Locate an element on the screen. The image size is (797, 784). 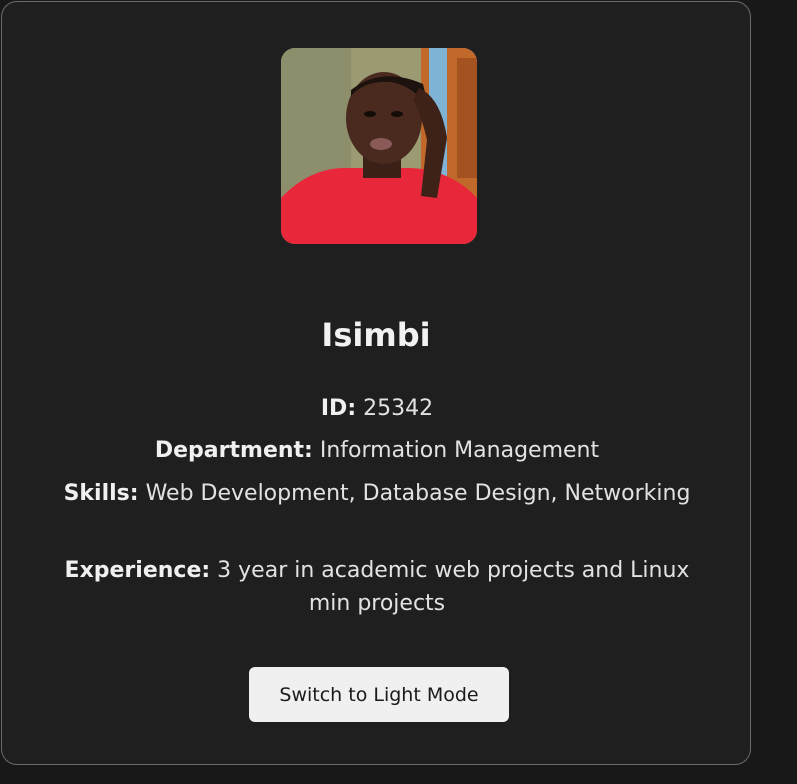
id-label: ID: is located at coordinates (338, 408).